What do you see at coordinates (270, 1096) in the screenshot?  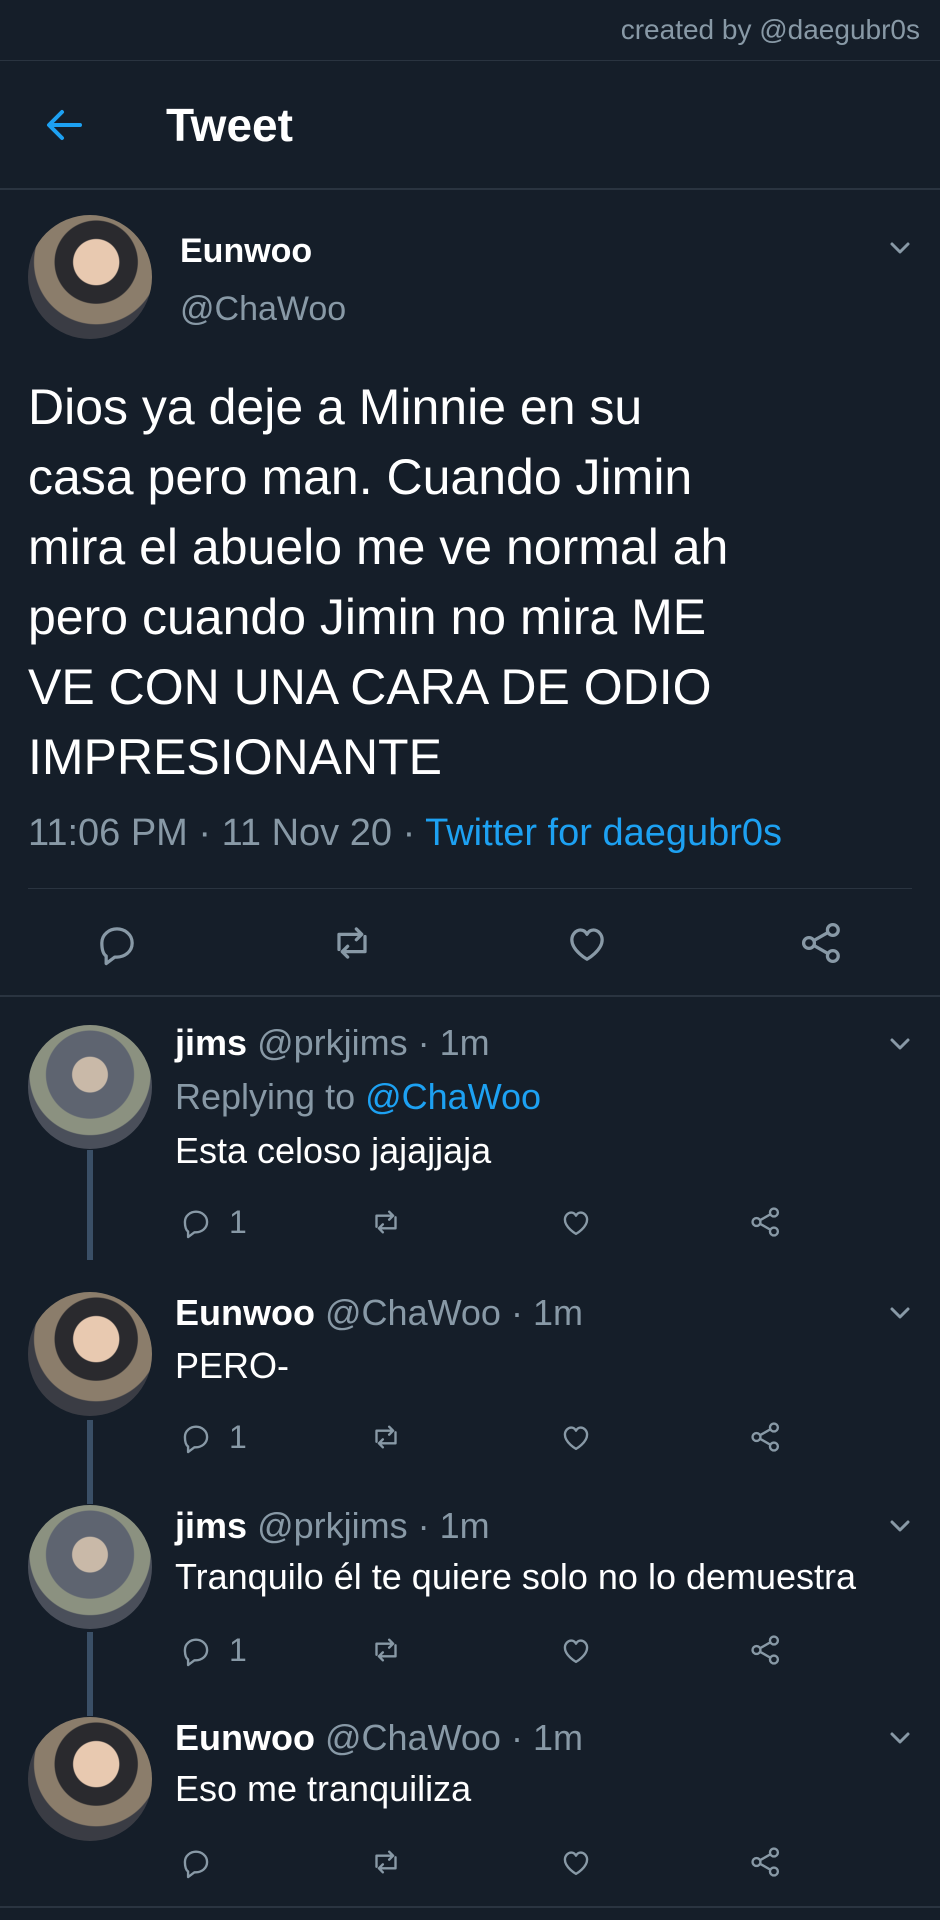 I see `replying-prefix: Replying to` at bounding box center [270, 1096].